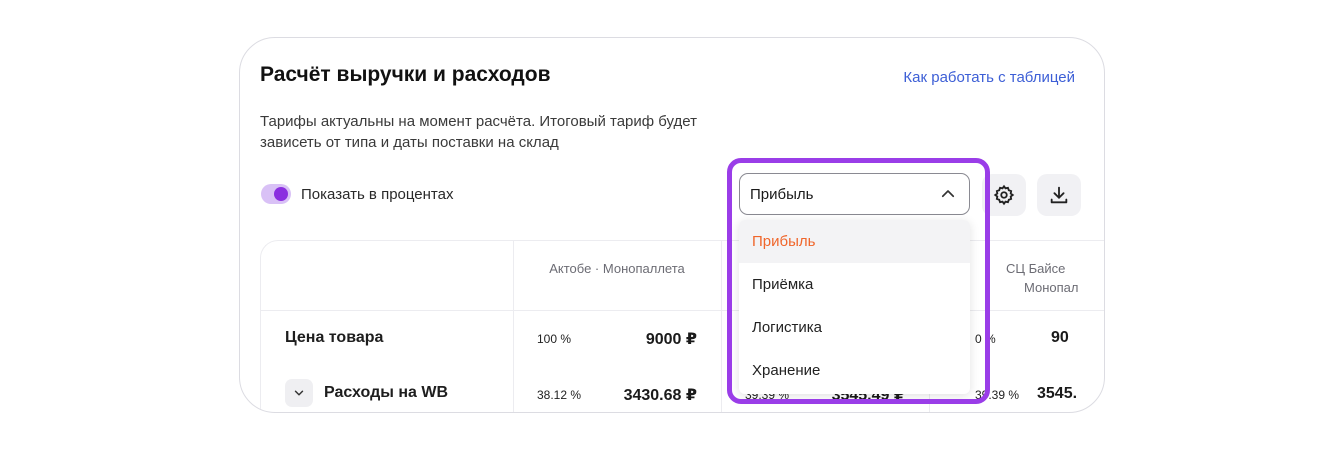 This screenshot has height=450, width=1344. What do you see at coordinates (281, 194) in the screenshot?
I see `toggle-knob` at bounding box center [281, 194].